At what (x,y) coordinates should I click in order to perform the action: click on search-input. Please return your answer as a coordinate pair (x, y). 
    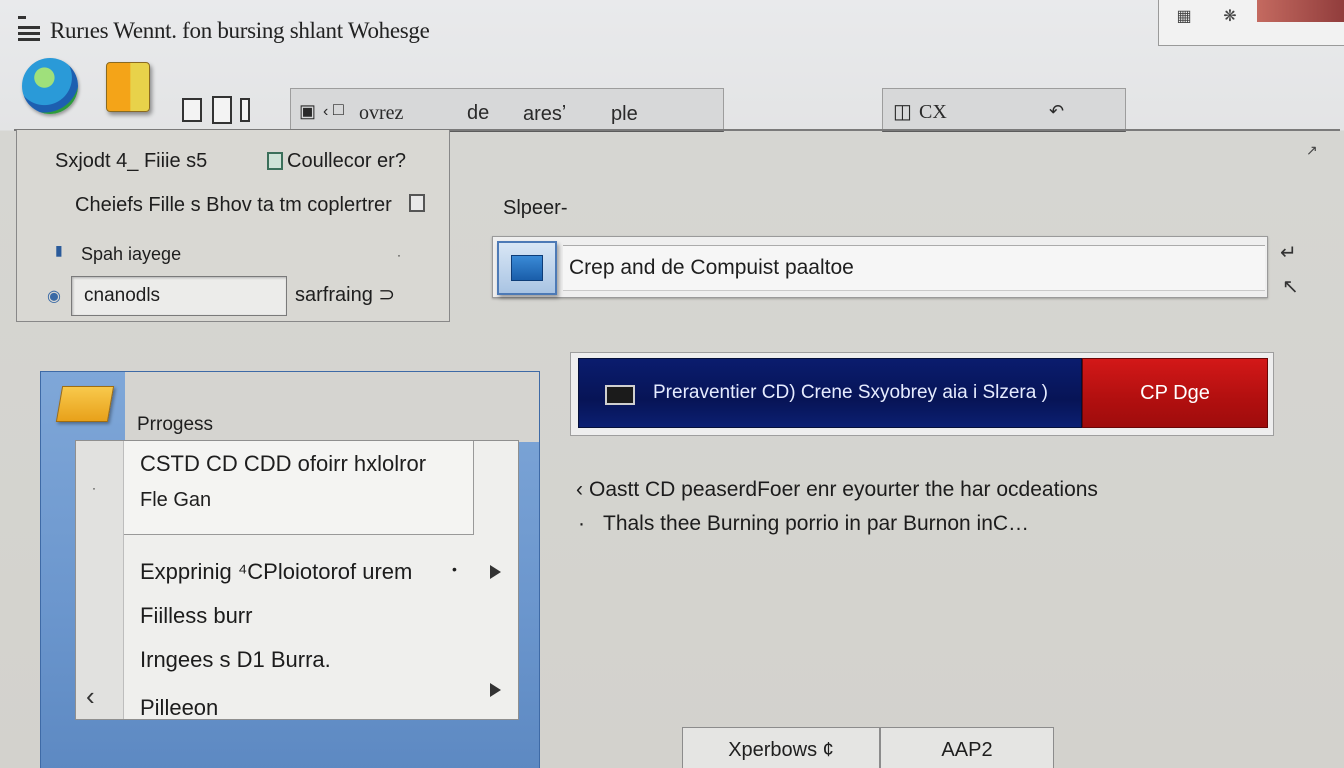
    Looking at the image, I should click on (914, 268).